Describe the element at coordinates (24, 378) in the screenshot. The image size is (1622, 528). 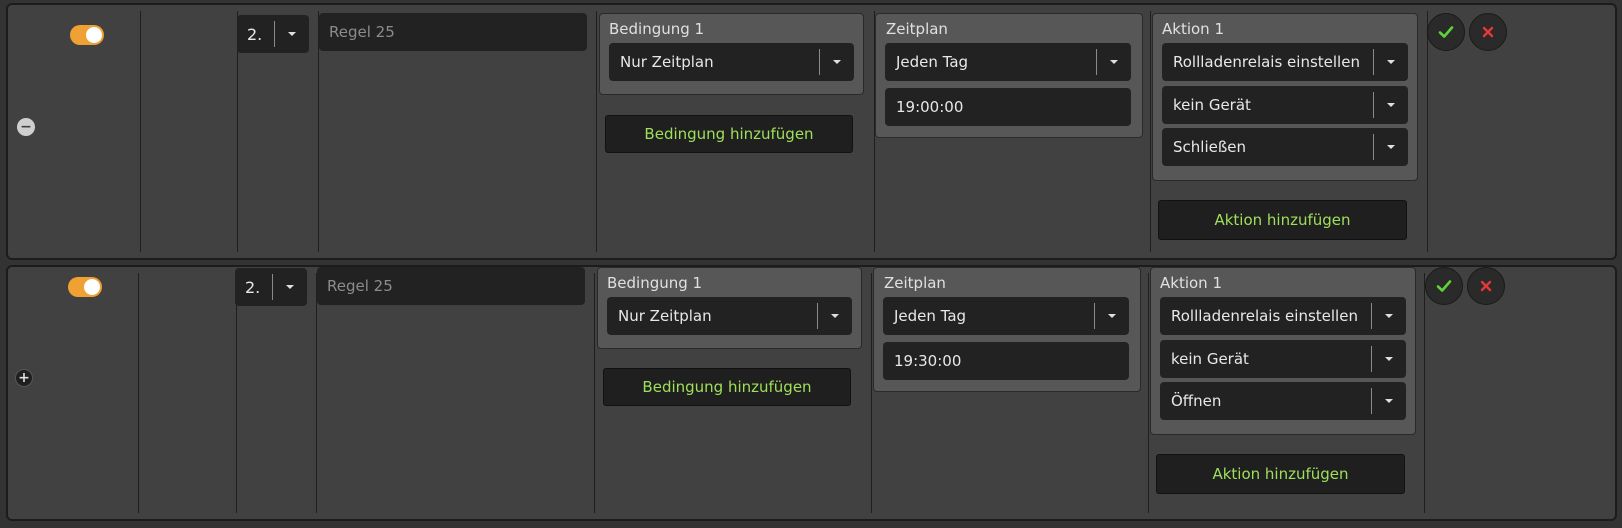
I see `plus-icon: +` at that location.